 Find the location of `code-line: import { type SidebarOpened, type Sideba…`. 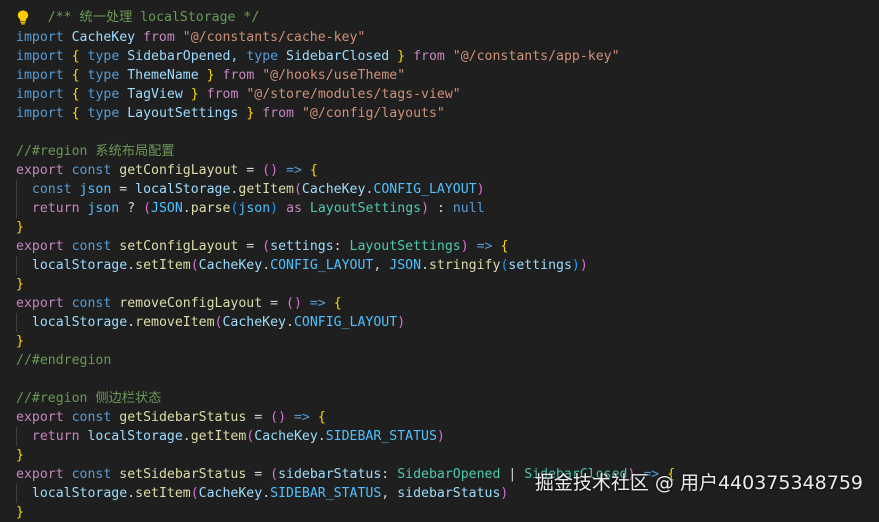

code-line: import { type SidebarOpened, type Sideba… is located at coordinates (318, 56).